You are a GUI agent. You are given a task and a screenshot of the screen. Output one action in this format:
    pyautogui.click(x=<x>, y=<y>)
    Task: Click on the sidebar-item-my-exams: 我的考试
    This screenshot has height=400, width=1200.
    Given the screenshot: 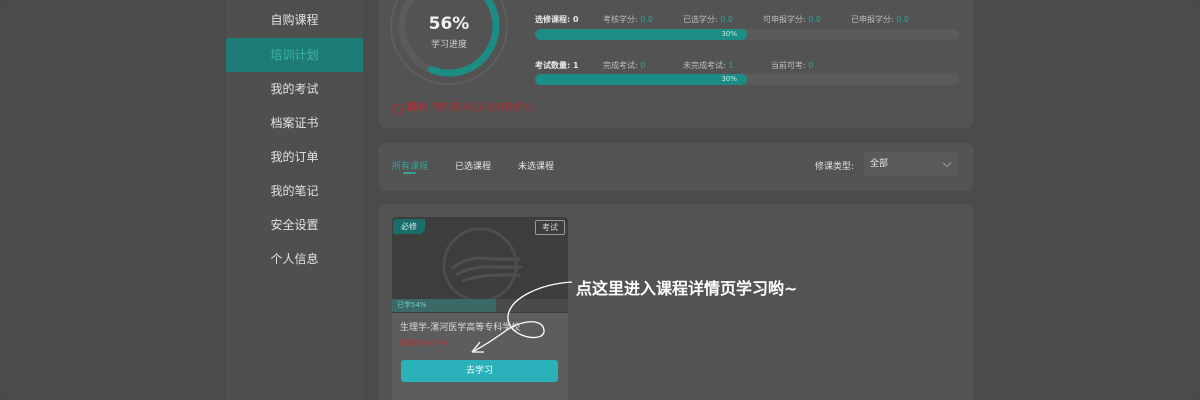 What is the action you would take?
    pyautogui.click(x=294, y=89)
    